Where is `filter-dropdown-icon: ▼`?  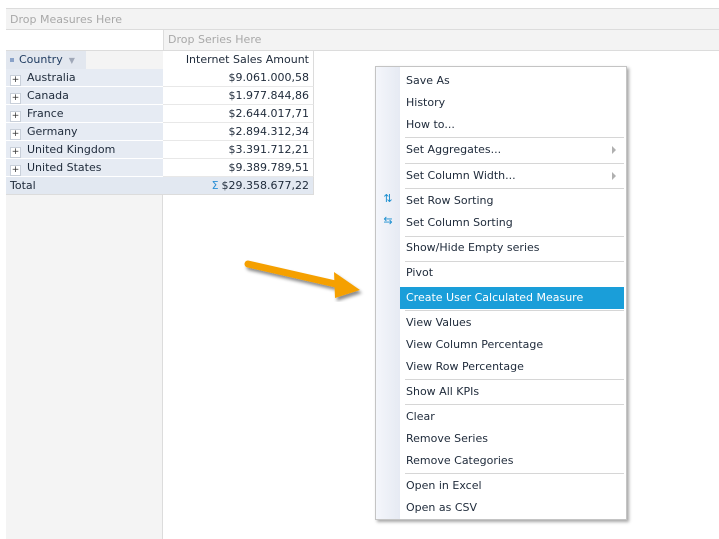
filter-dropdown-icon: ▼ is located at coordinates (72, 60).